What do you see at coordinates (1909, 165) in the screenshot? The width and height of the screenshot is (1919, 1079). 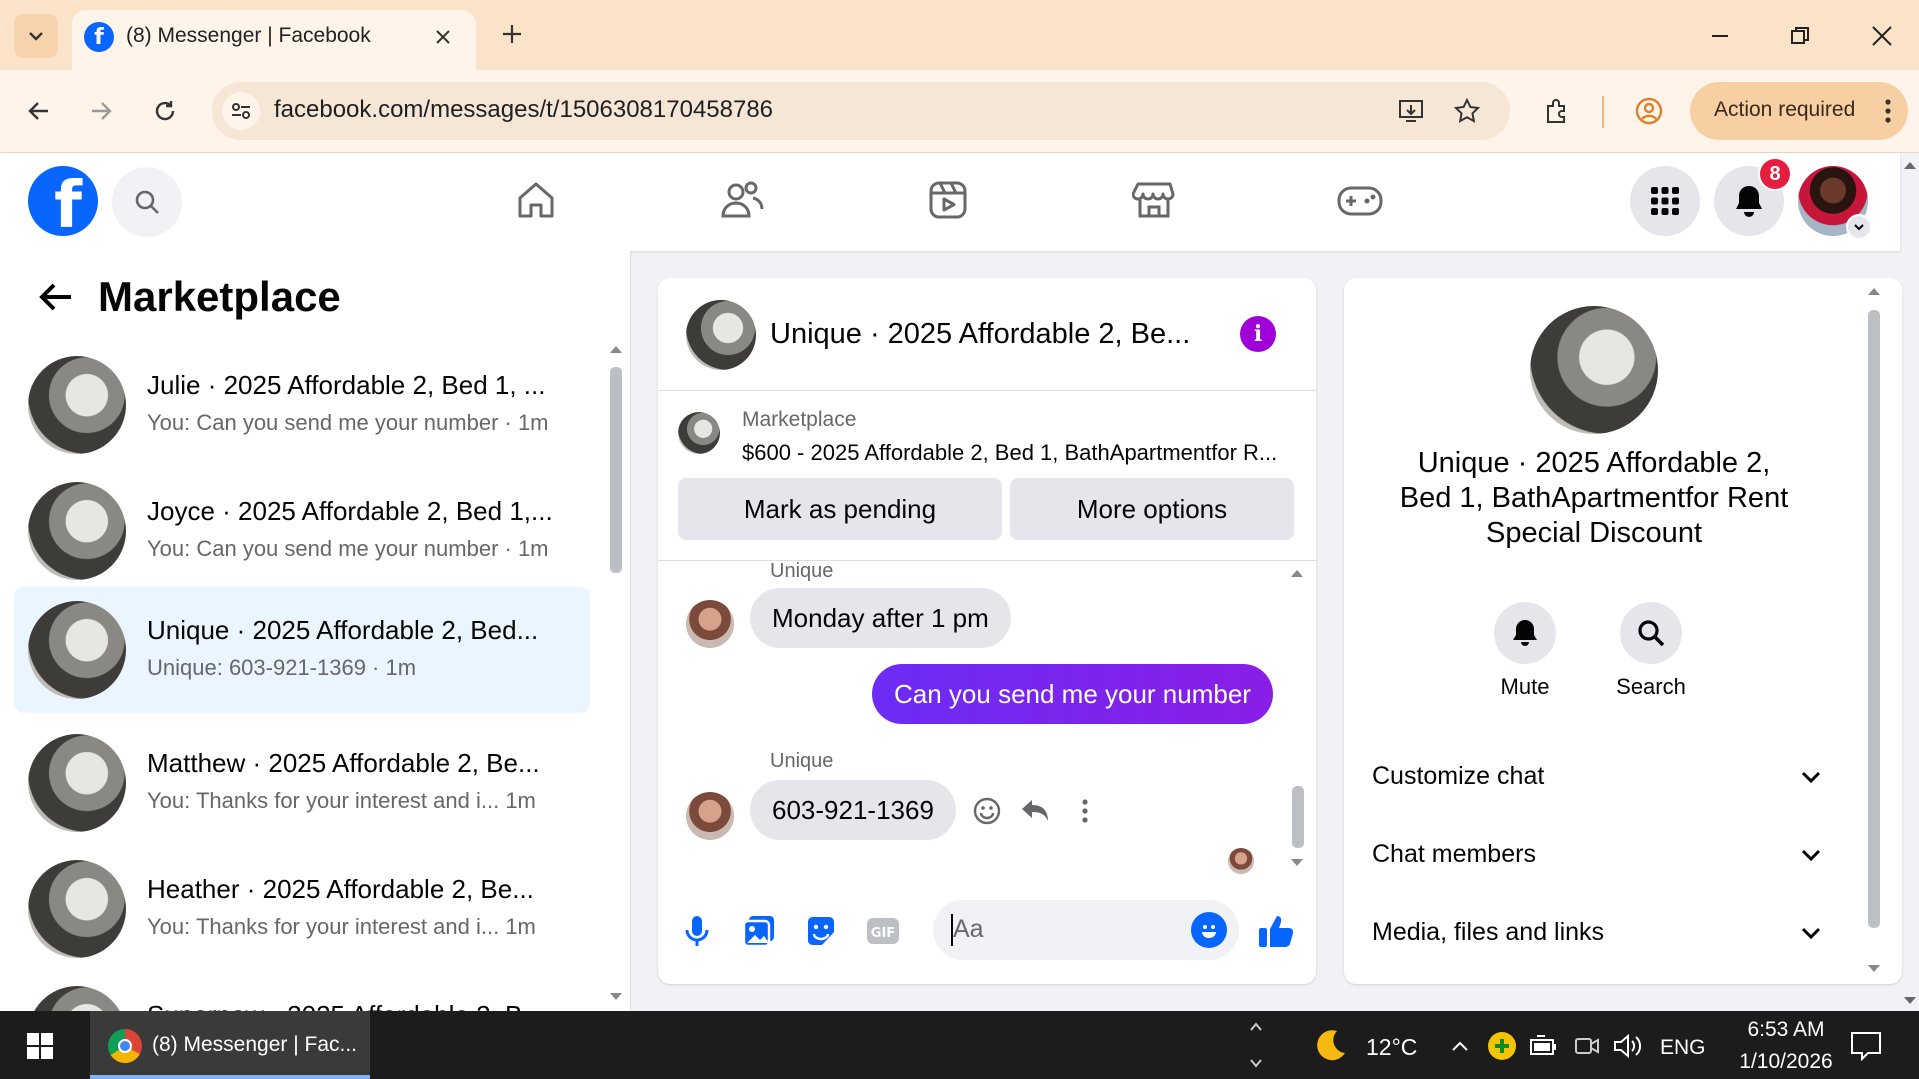 I see `page-scroll-up-icon` at bounding box center [1909, 165].